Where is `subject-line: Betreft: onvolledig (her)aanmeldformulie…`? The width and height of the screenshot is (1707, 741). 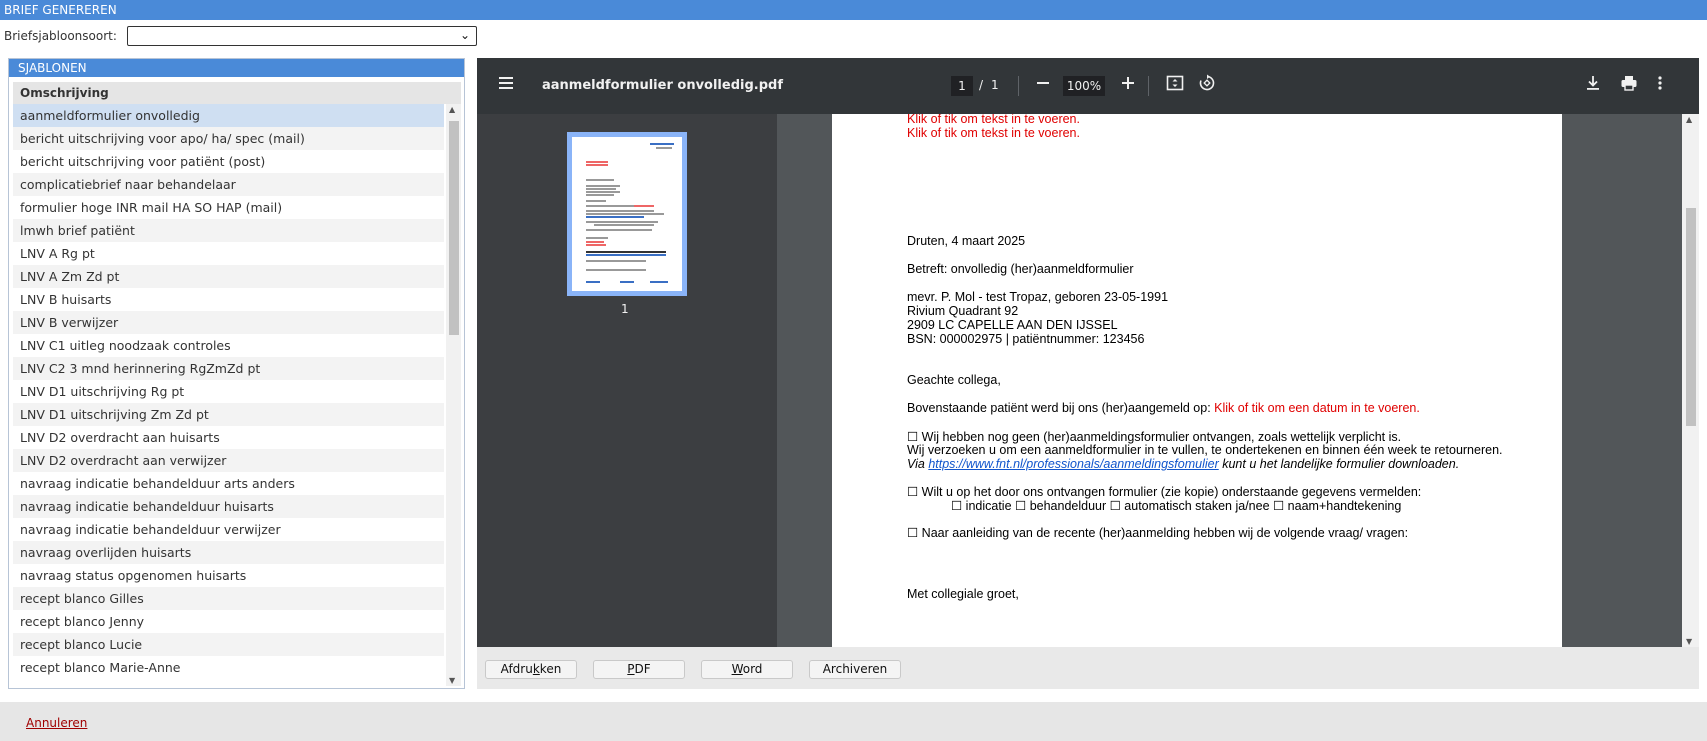 subject-line: Betreft: onvolledig (her)aanmeldformulie… is located at coordinates (1020, 269).